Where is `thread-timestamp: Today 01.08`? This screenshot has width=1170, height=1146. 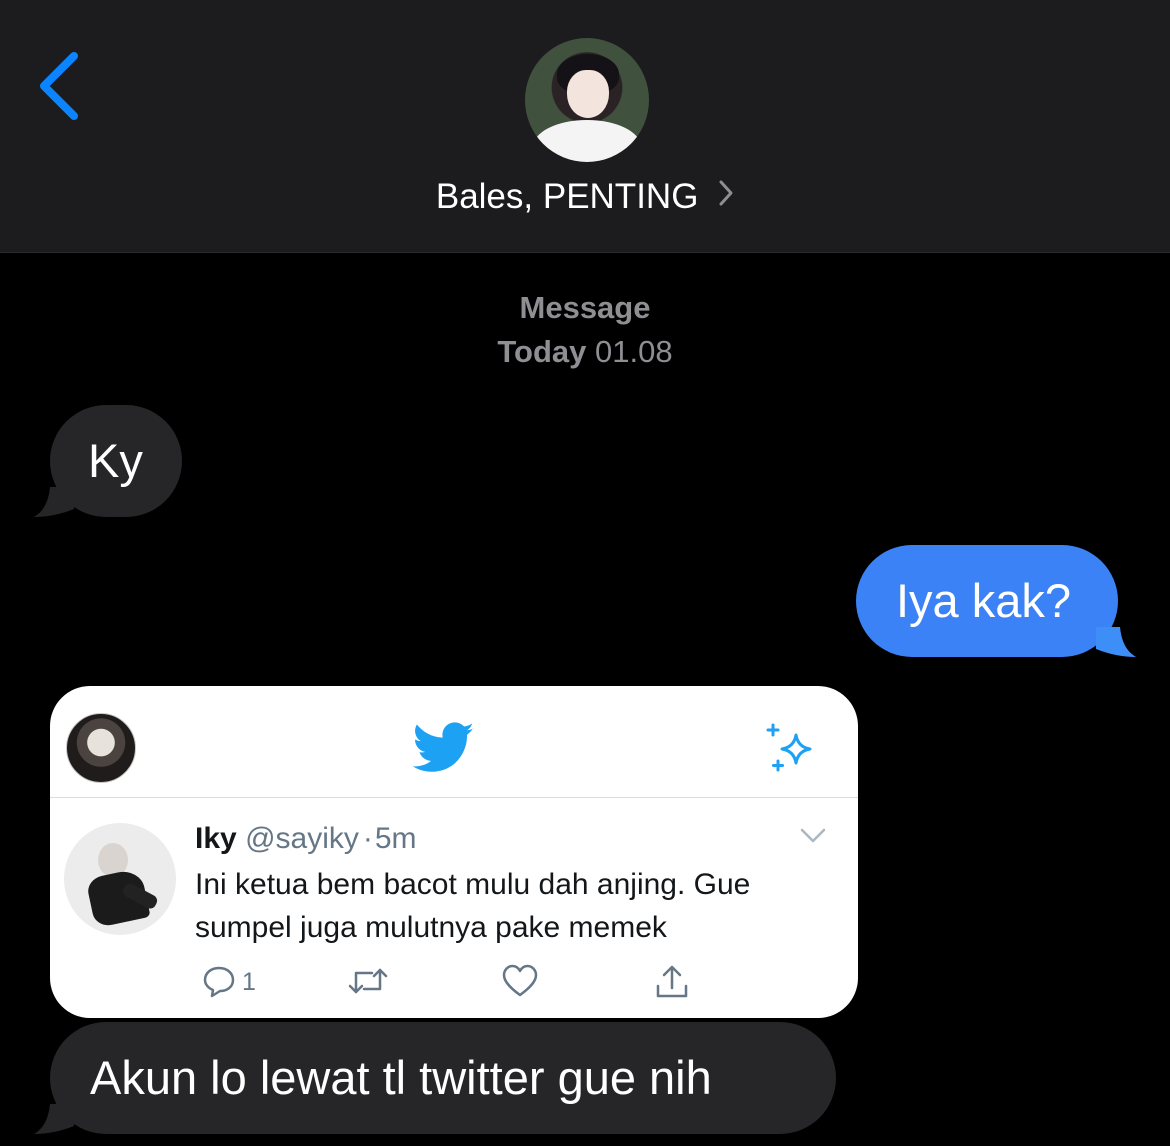
thread-timestamp: Today 01.08 is located at coordinates (585, 352).